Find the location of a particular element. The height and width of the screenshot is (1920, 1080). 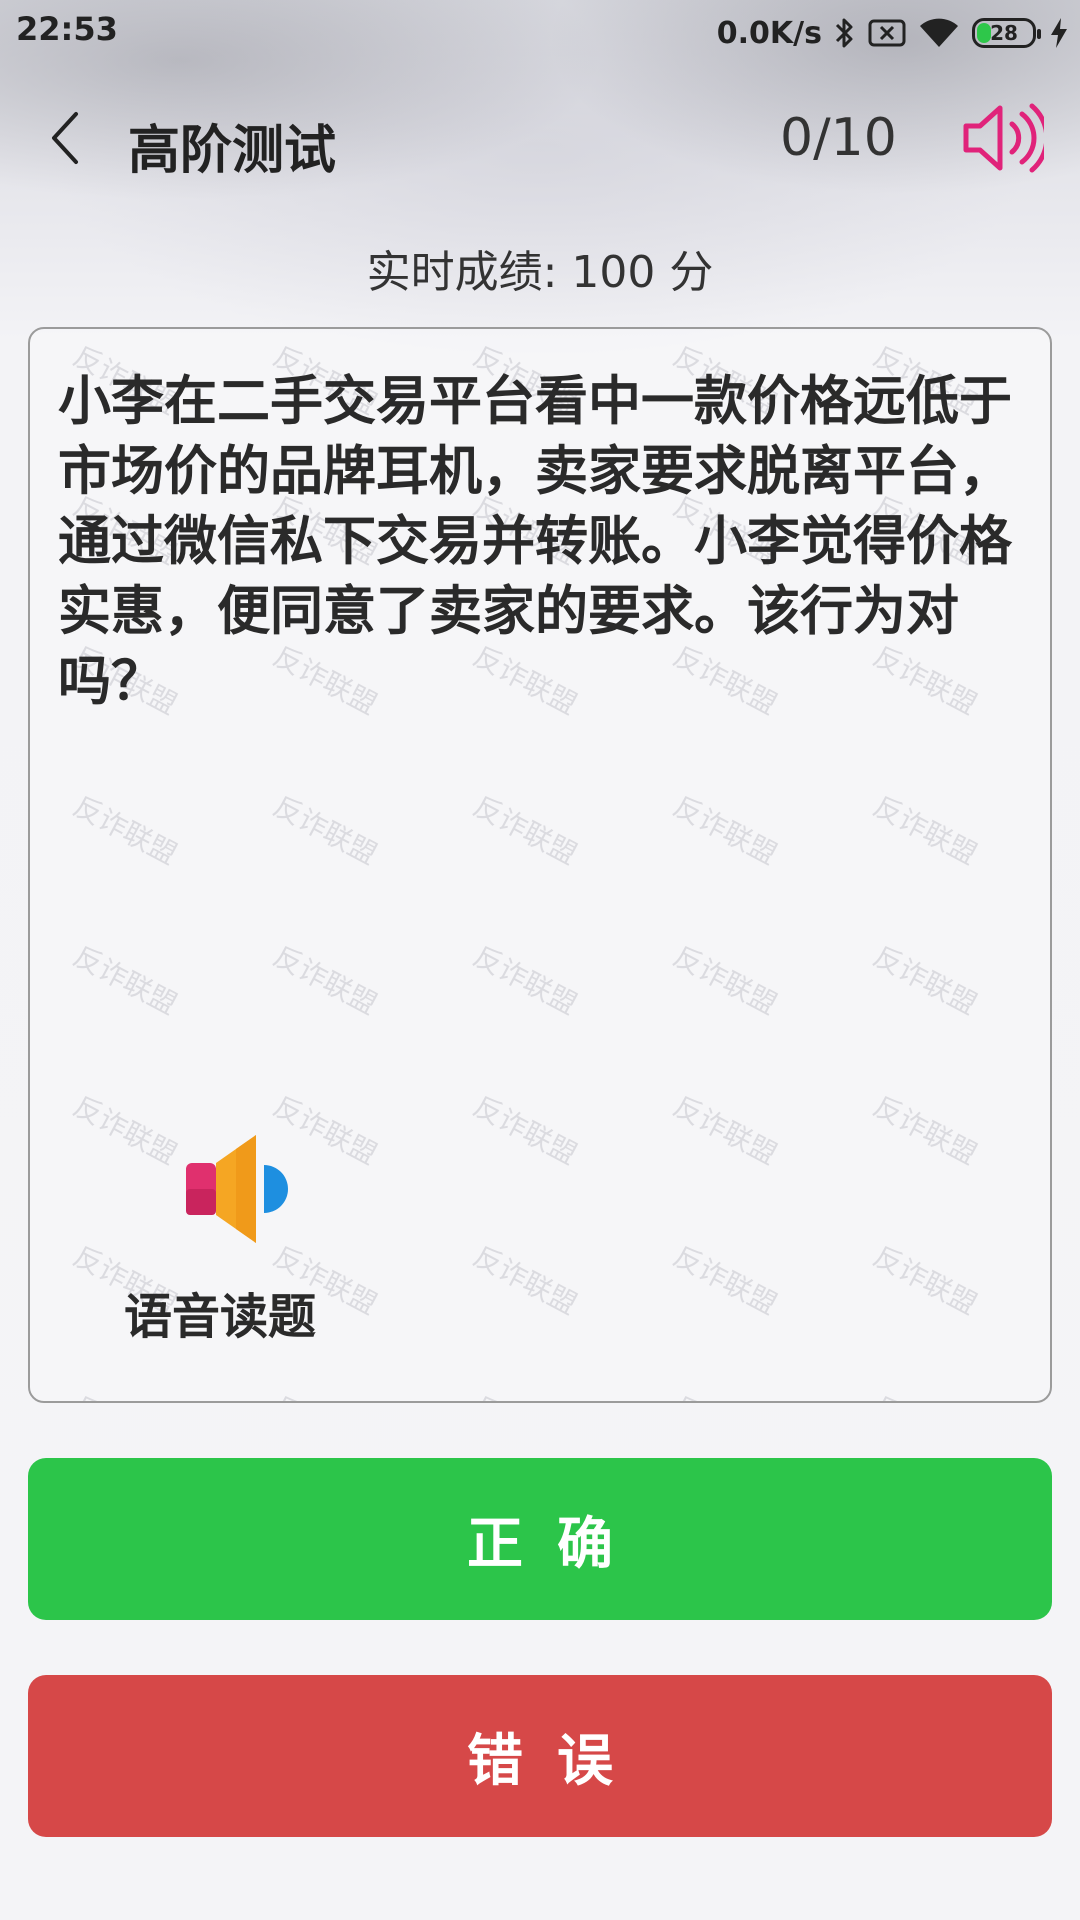

header: 高阶测试 0/10 is located at coordinates (540, 138).